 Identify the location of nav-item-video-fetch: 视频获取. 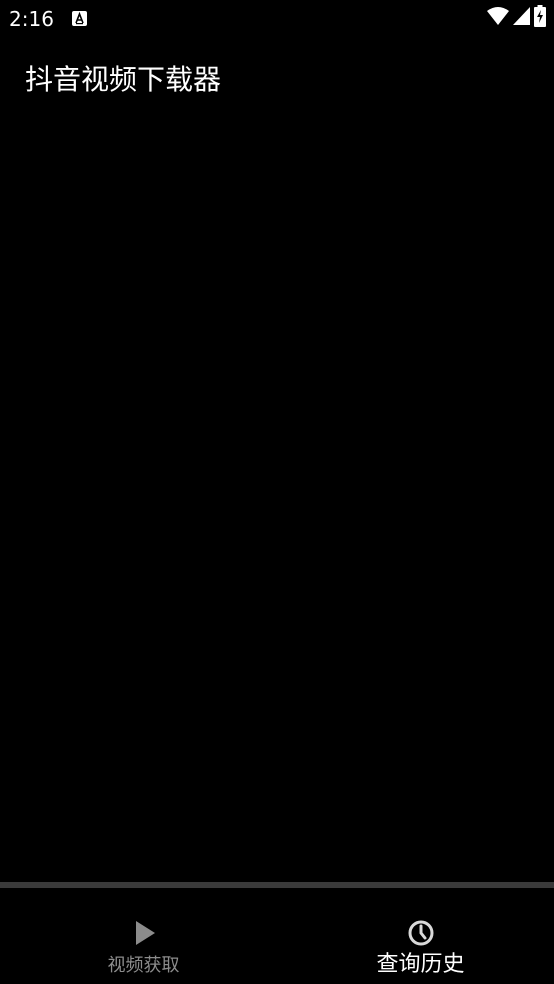
(143, 936).